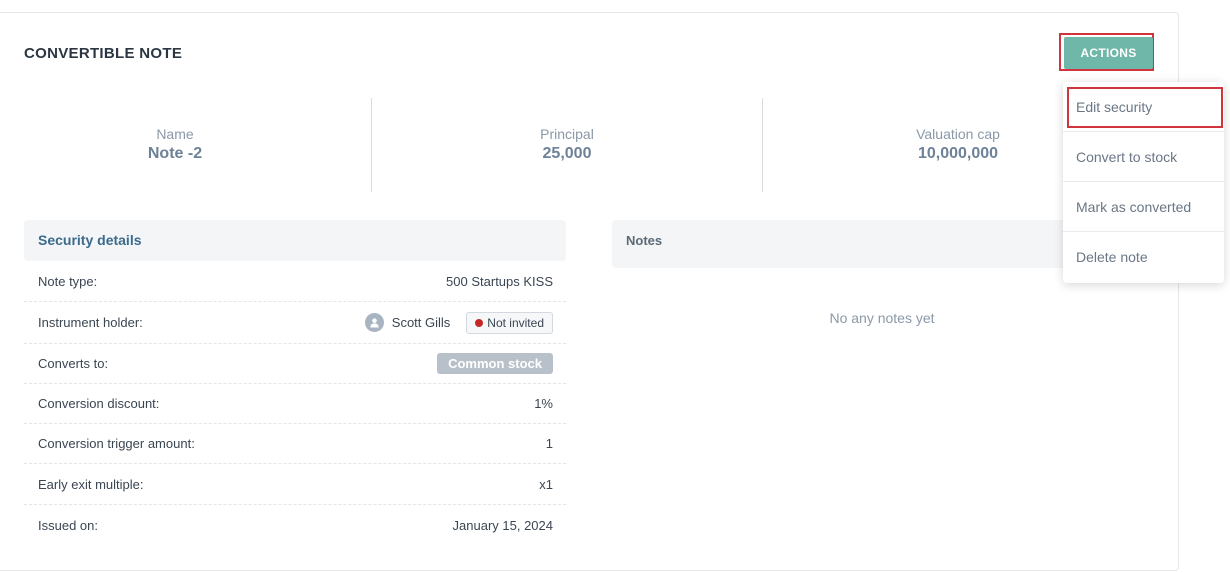 The image size is (1230, 573). I want to click on card-title: CONVERTIBLE NOTE, so click(103, 53).